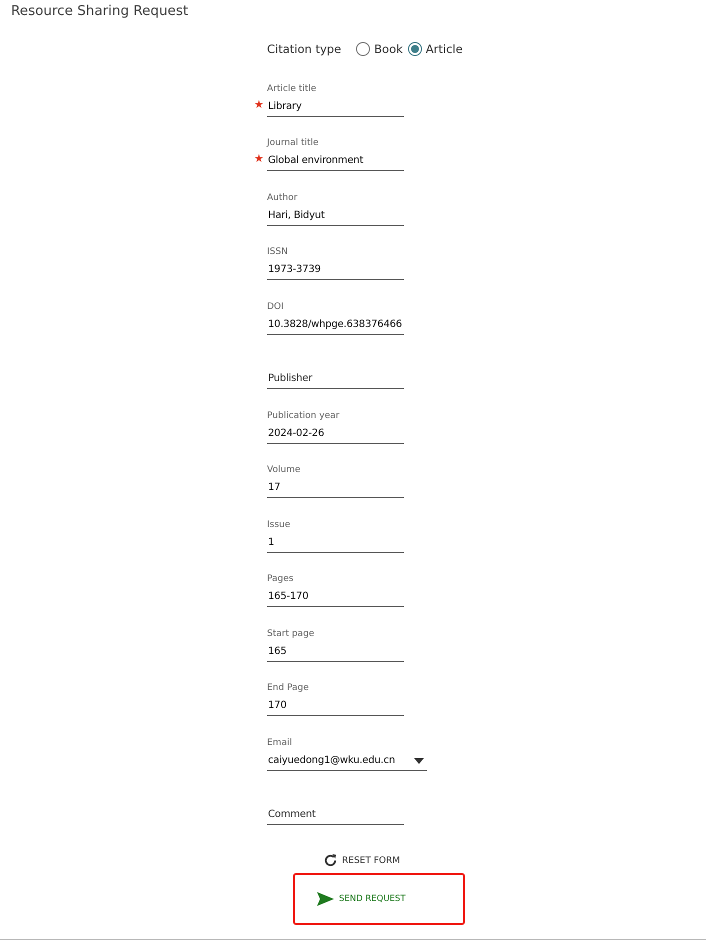 This screenshot has width=706, height=940. Describe the element at coordinates (335, 161) in the screenshot. I see `input-field: Global environment` at that location.